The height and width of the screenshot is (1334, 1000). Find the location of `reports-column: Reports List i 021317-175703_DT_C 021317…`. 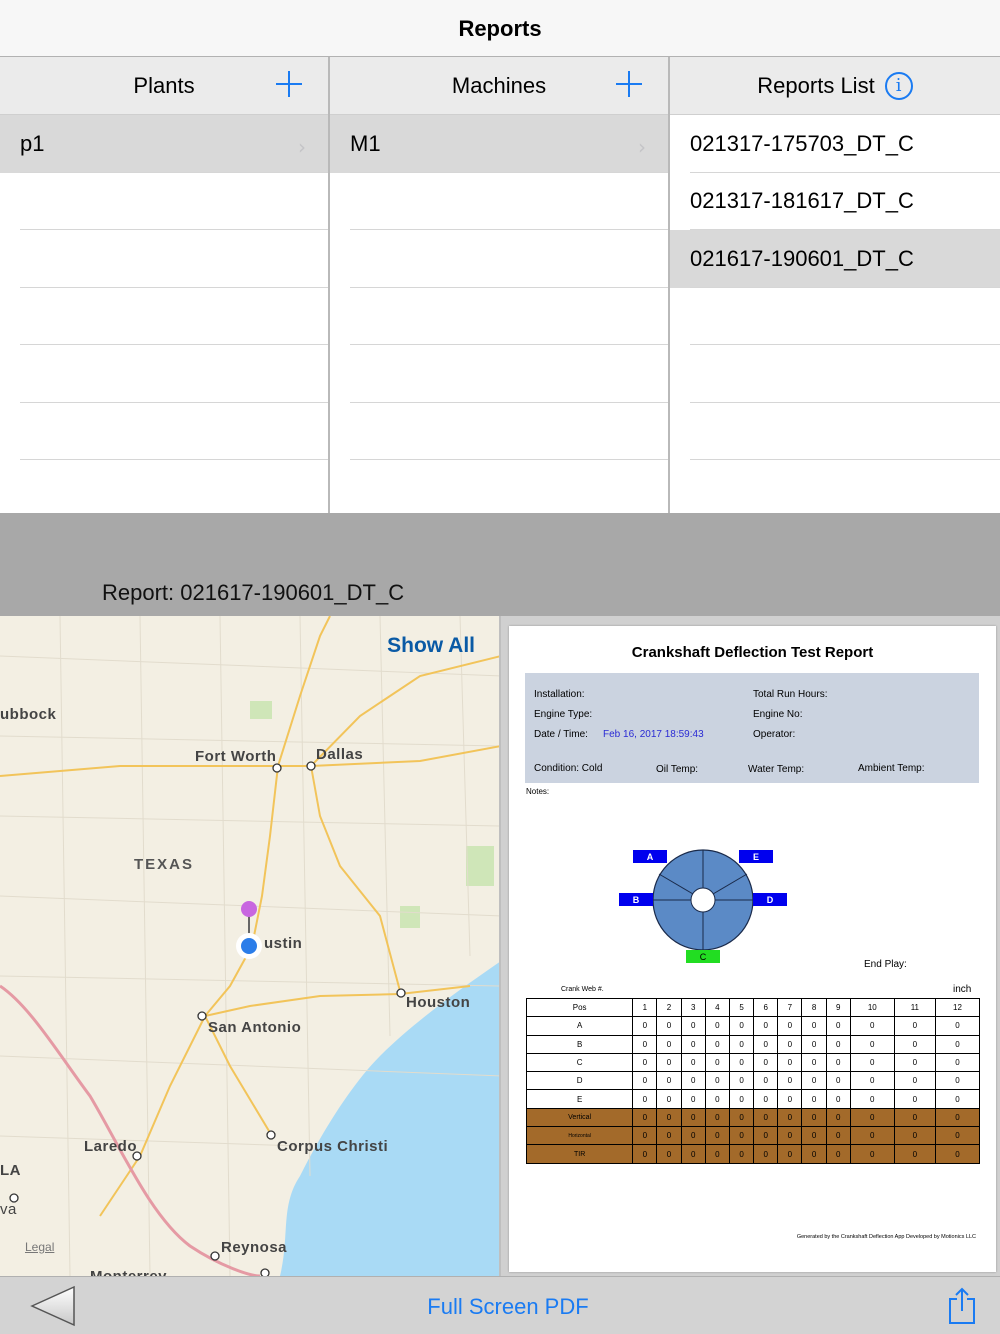

reports-column: Reports List i 021317-175703_DT_C 021317… is located at coordinates (835, 285).